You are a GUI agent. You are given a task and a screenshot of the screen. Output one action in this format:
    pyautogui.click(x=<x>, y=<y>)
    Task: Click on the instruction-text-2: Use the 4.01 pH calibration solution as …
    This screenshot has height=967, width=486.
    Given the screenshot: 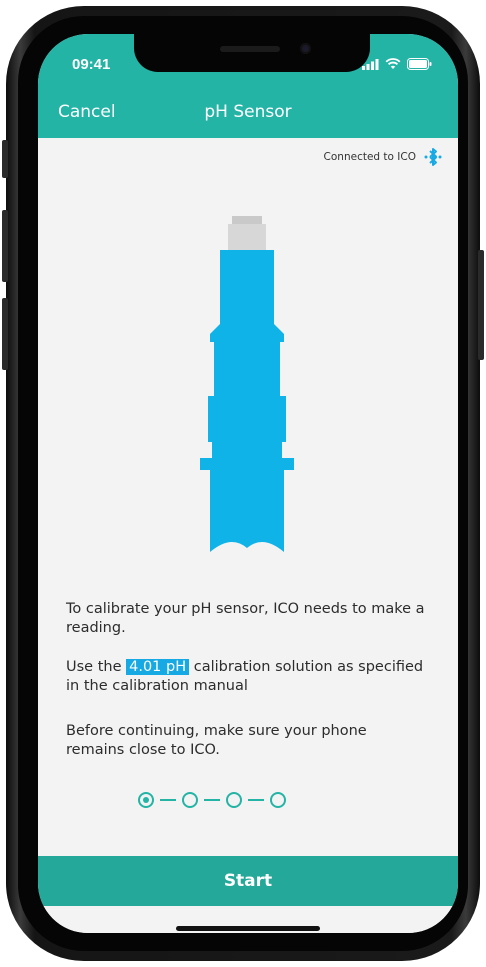 What is the action you would take?
    pyautogui.click(x=246, y=677)
    